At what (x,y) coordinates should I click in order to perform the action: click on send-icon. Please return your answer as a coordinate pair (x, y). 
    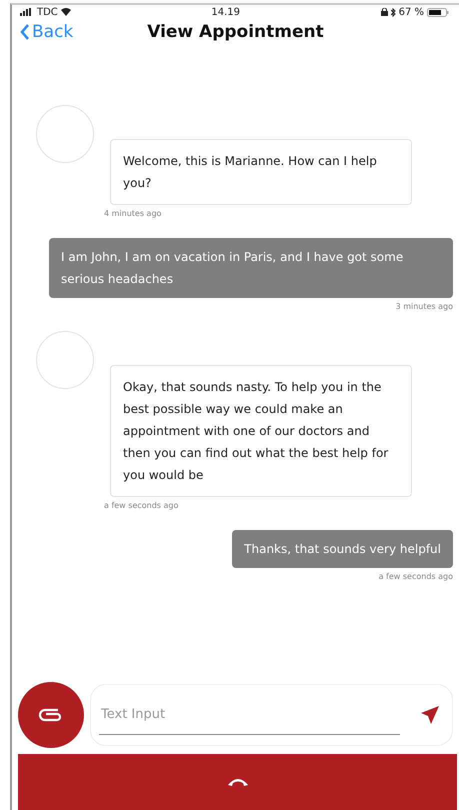
    Looking at the image, I should click on (430, 715).